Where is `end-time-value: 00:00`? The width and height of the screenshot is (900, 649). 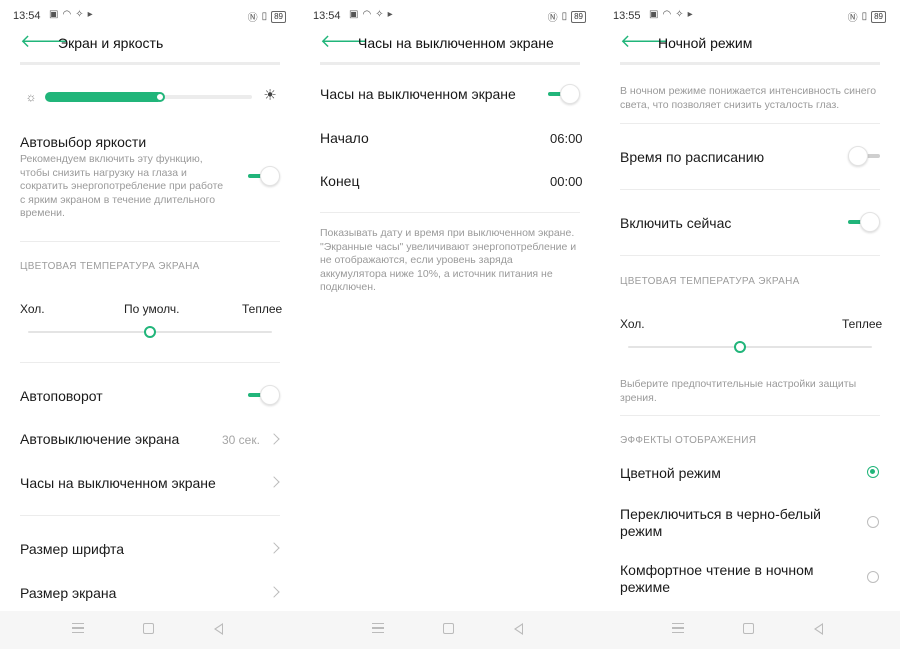 end-time-value: 00:00 is located at coordinates (566, 181).